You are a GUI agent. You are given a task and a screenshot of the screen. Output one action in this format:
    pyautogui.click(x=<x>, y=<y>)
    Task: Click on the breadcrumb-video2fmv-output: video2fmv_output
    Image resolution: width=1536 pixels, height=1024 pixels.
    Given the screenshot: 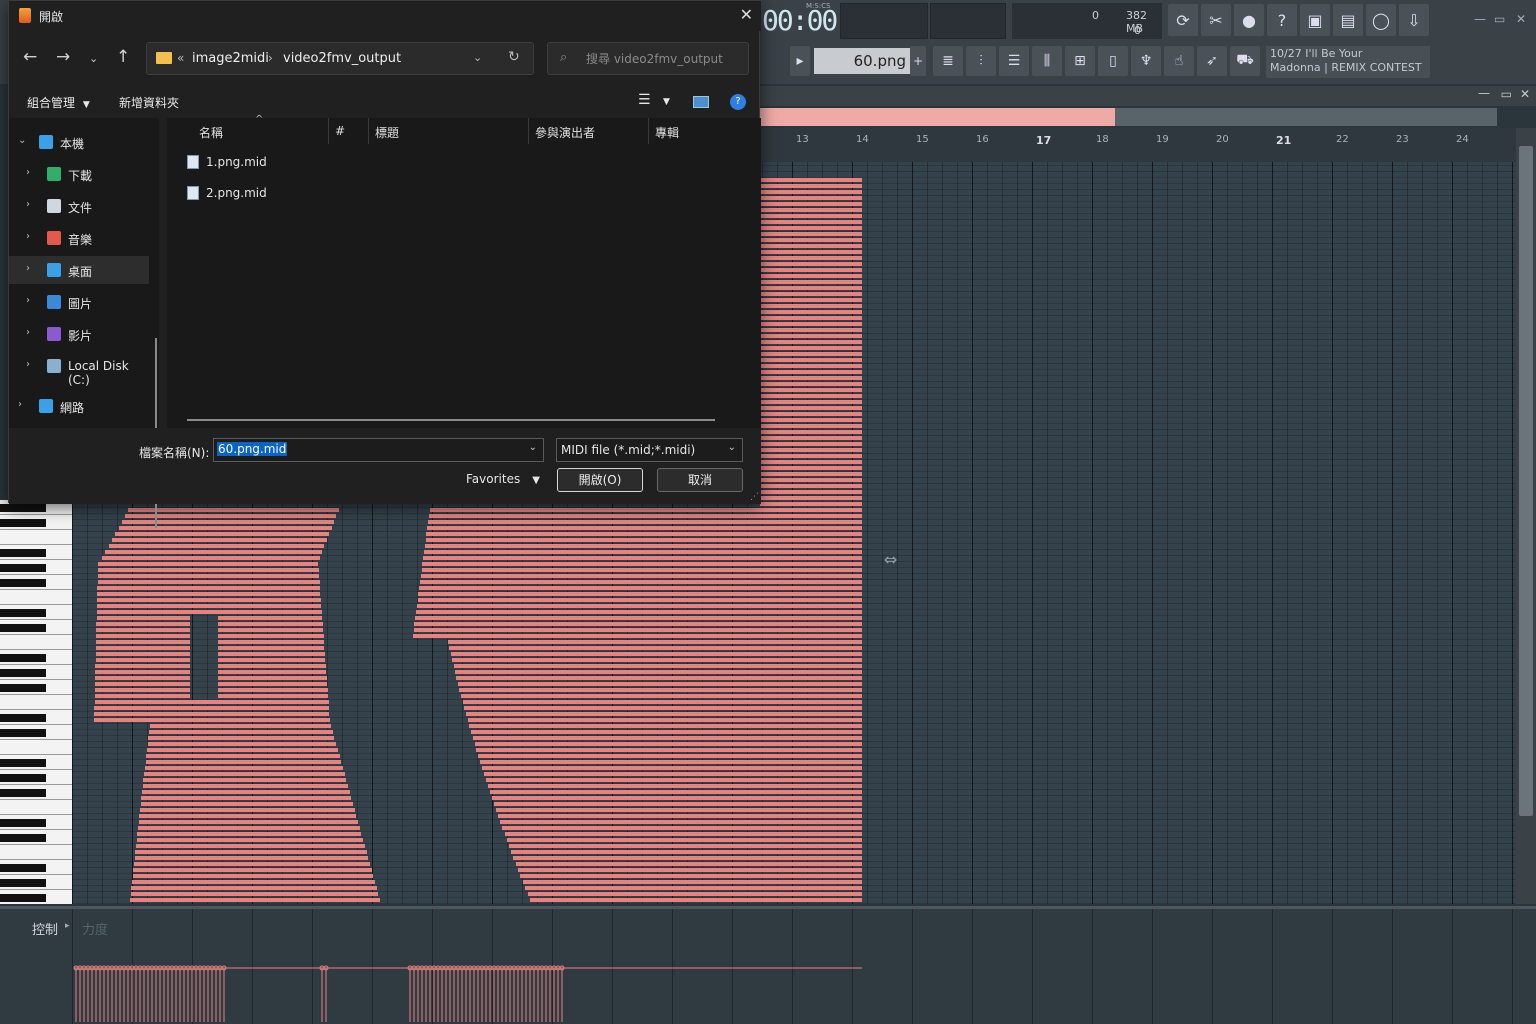 What is the action you would take?
    pyautogui.click(x=342, y=58)
    